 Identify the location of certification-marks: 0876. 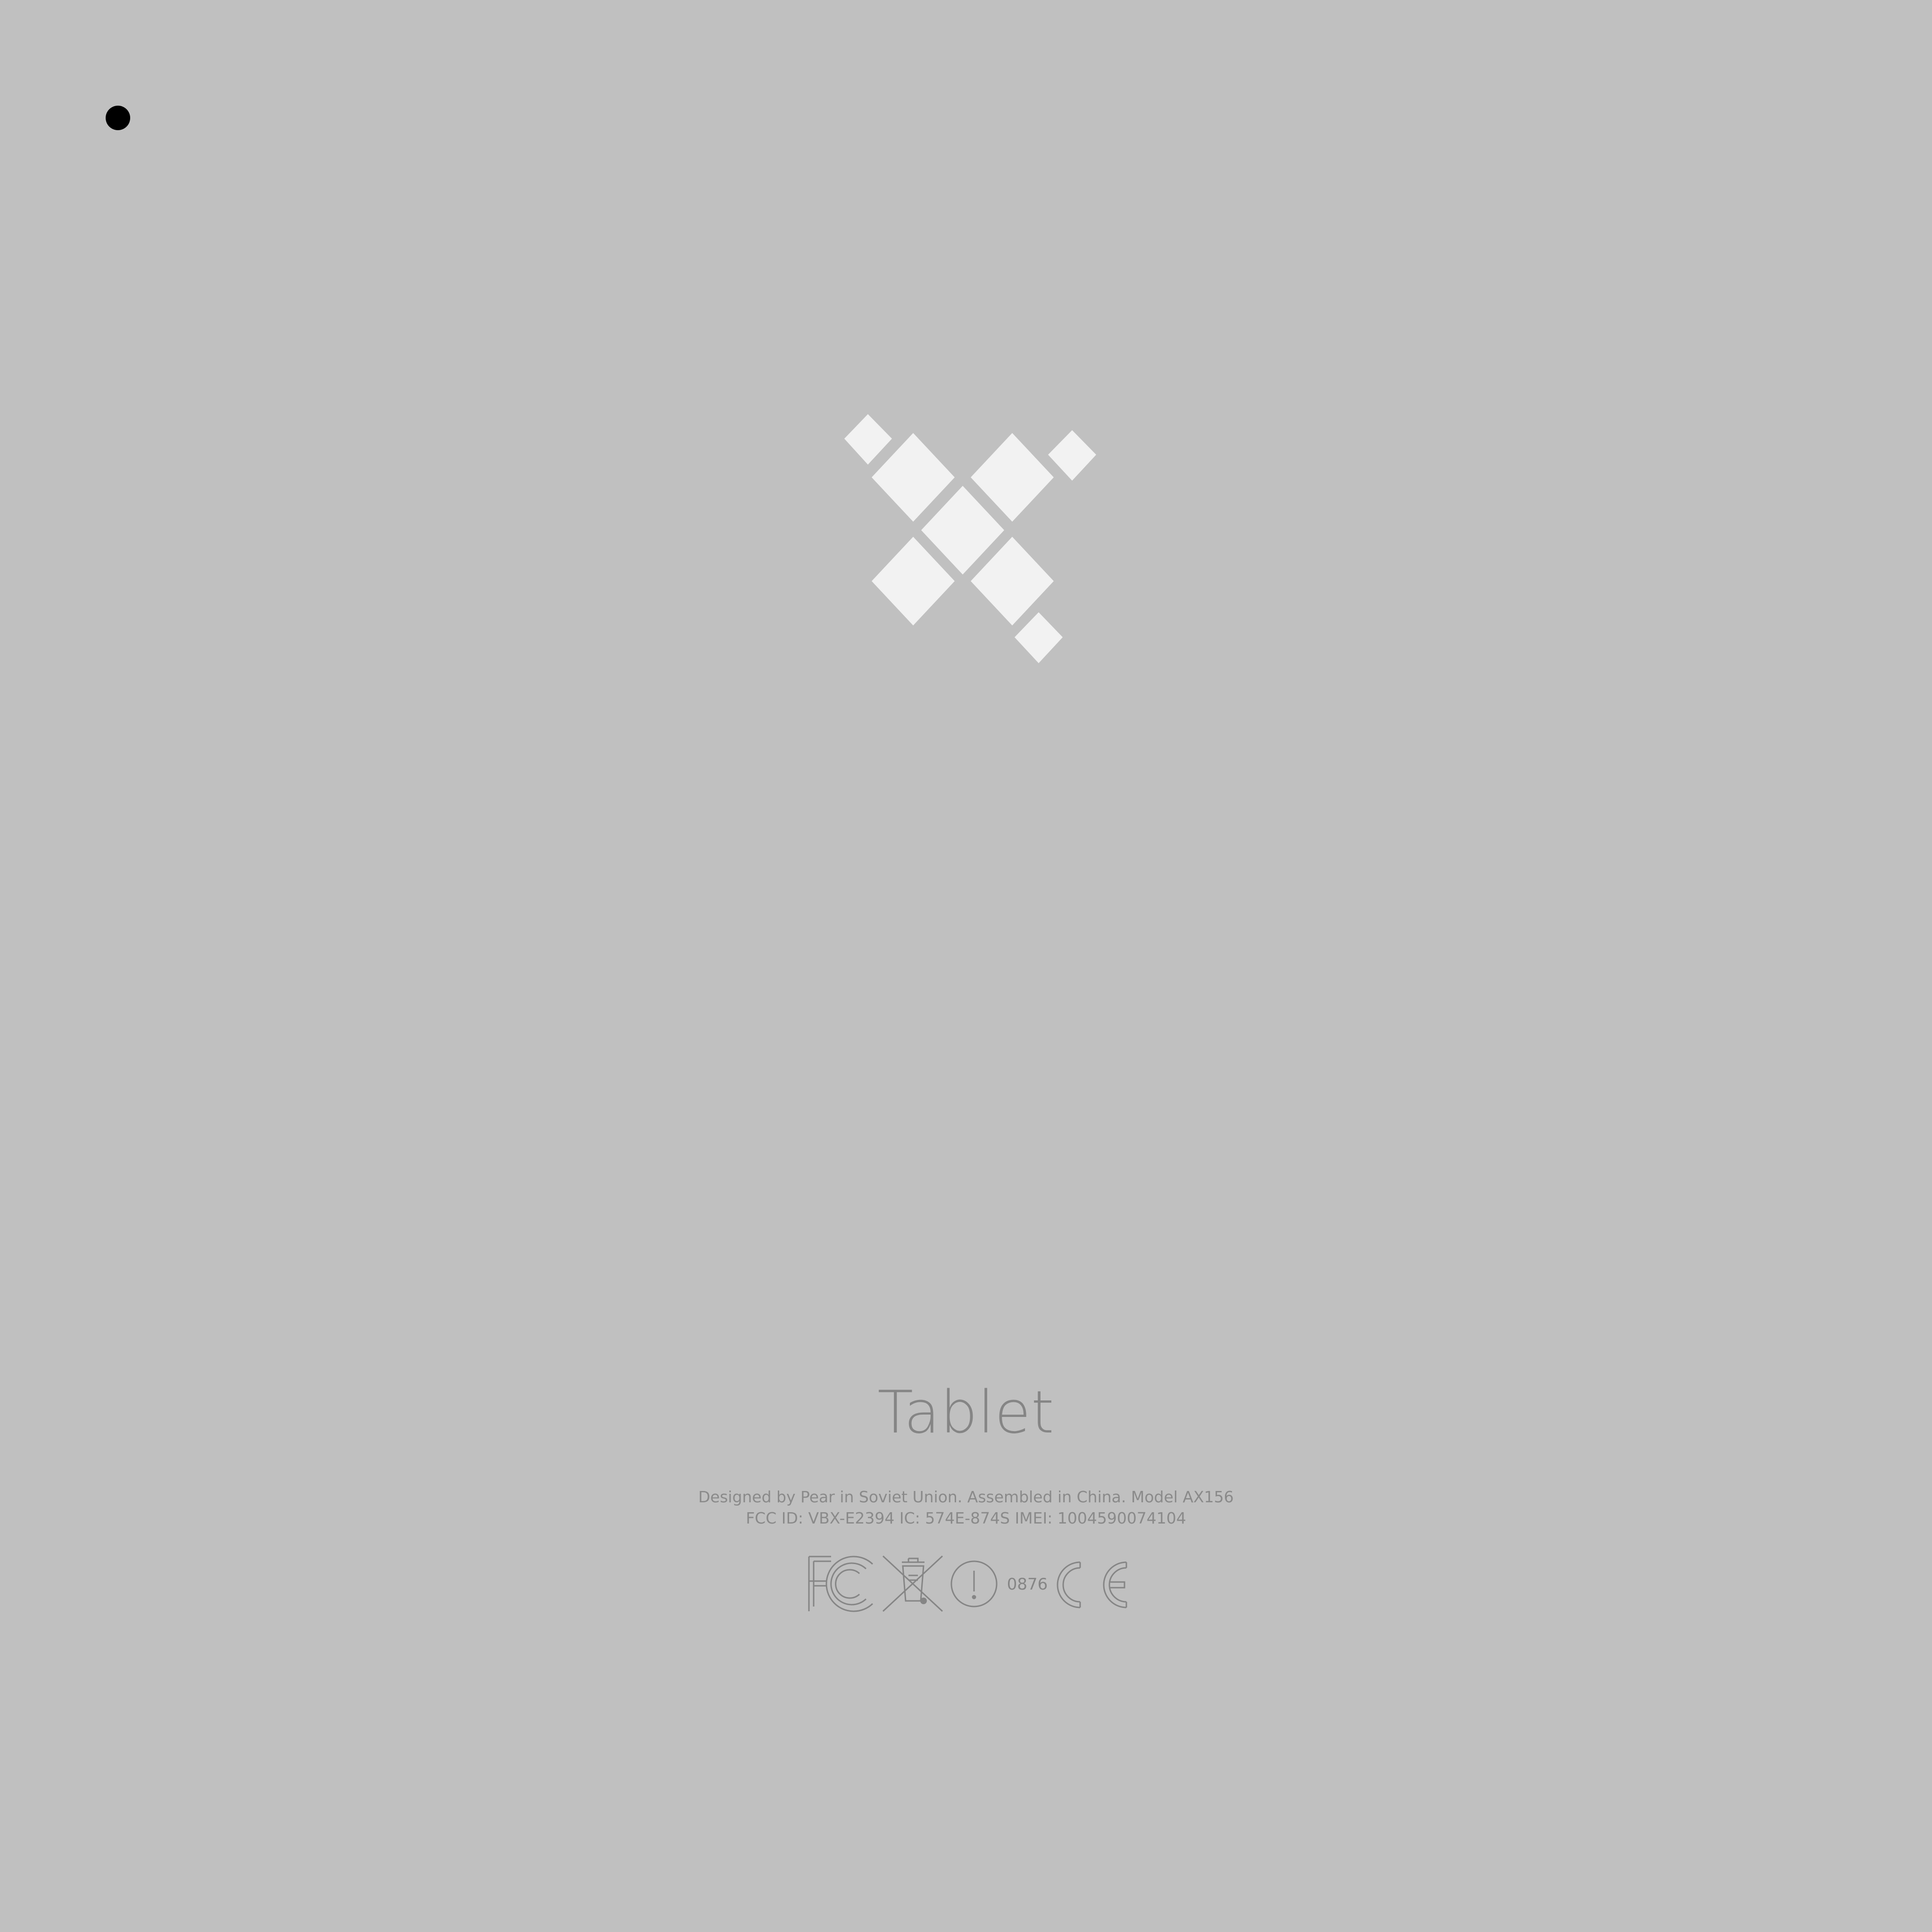
(967, 1584).